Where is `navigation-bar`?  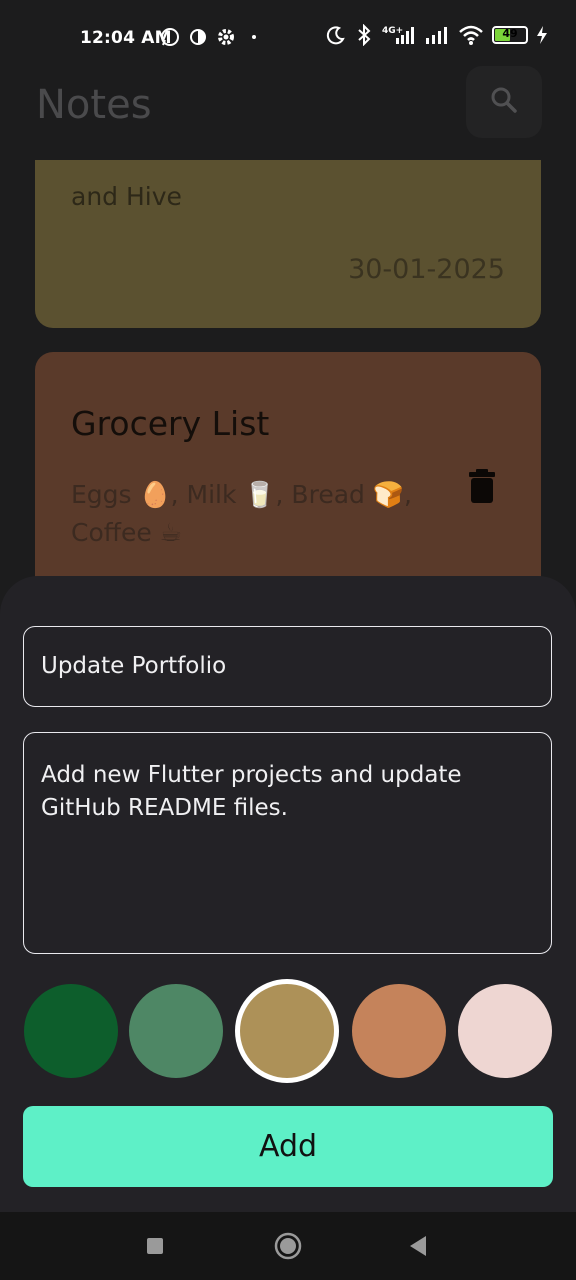 navigation-bar is located at coordinates (288, 1246).